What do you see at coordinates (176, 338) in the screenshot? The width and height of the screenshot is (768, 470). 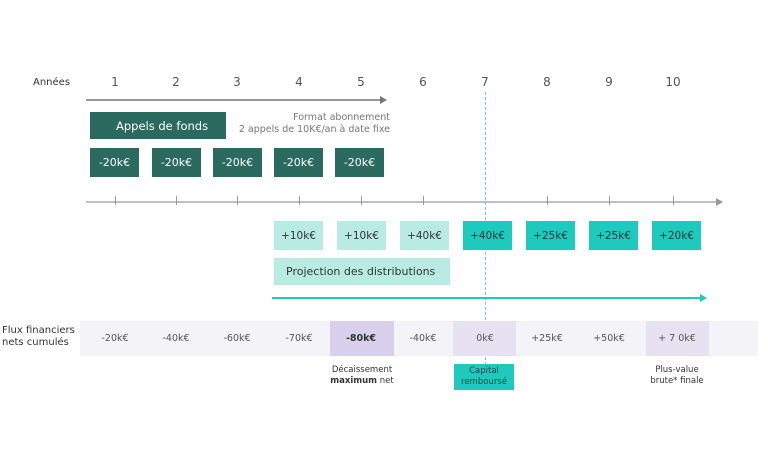 I see `cumulative-value-2: -40k€` at bounding box center [176, 338].